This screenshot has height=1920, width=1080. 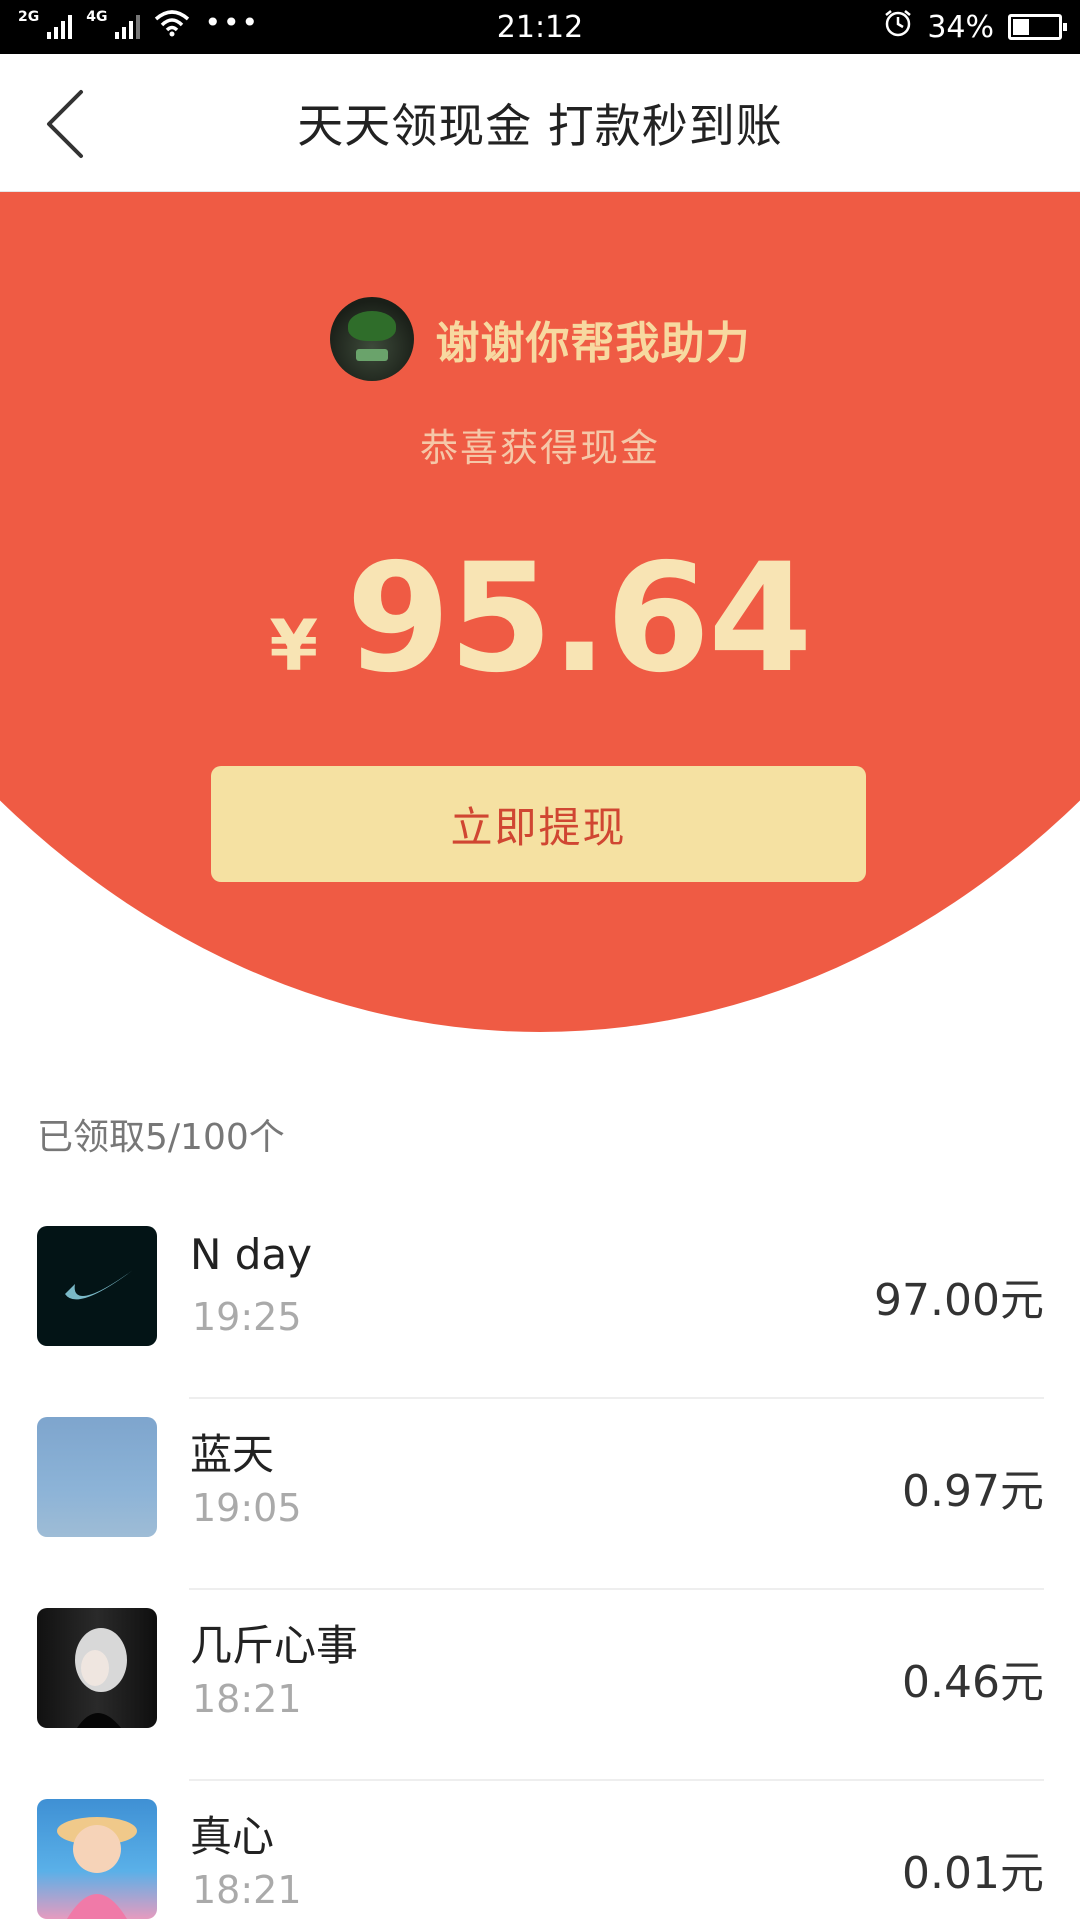 What do you see at coordinates (540, 1850) in the screenshot?
I see `list-item: 真心 18:21 0.01元` at bounding box center [540, 1850].